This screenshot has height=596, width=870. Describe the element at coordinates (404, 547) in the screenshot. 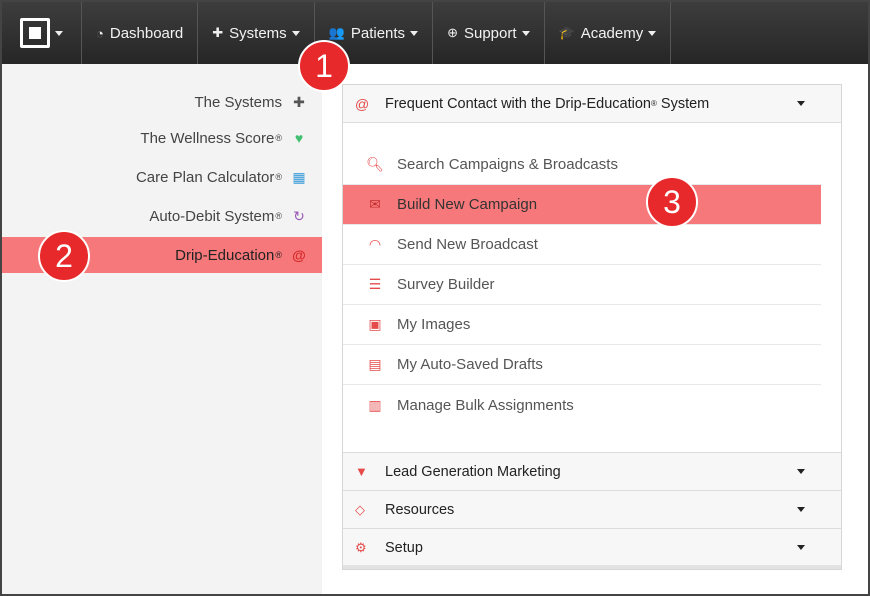

I see `section-label: Setup` at that location.